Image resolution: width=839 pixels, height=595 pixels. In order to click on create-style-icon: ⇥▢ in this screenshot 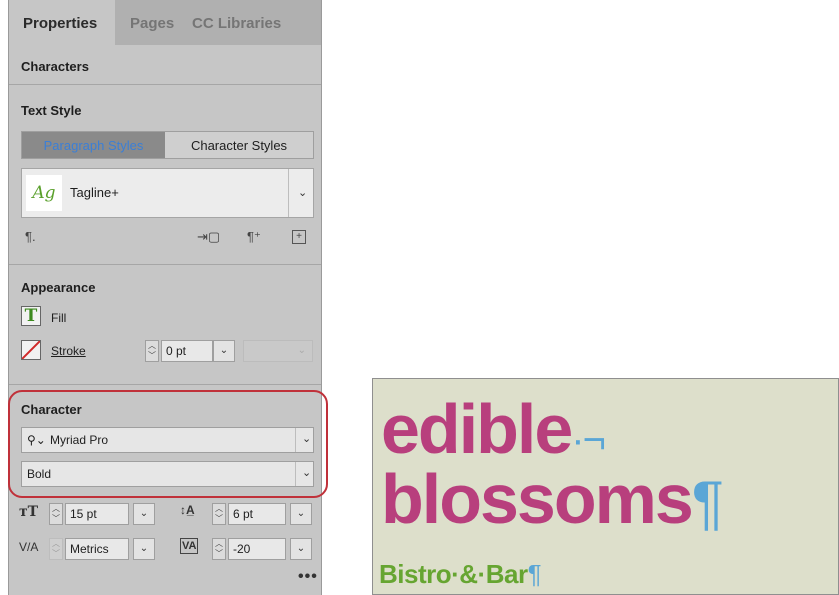, I will do `click(208, 237)`.